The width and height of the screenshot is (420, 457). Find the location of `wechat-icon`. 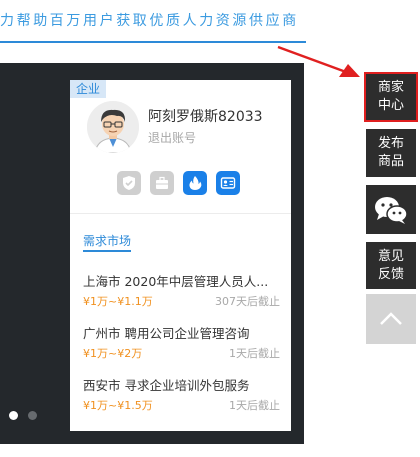

wechat-icon is located at coordinates (391, 210).